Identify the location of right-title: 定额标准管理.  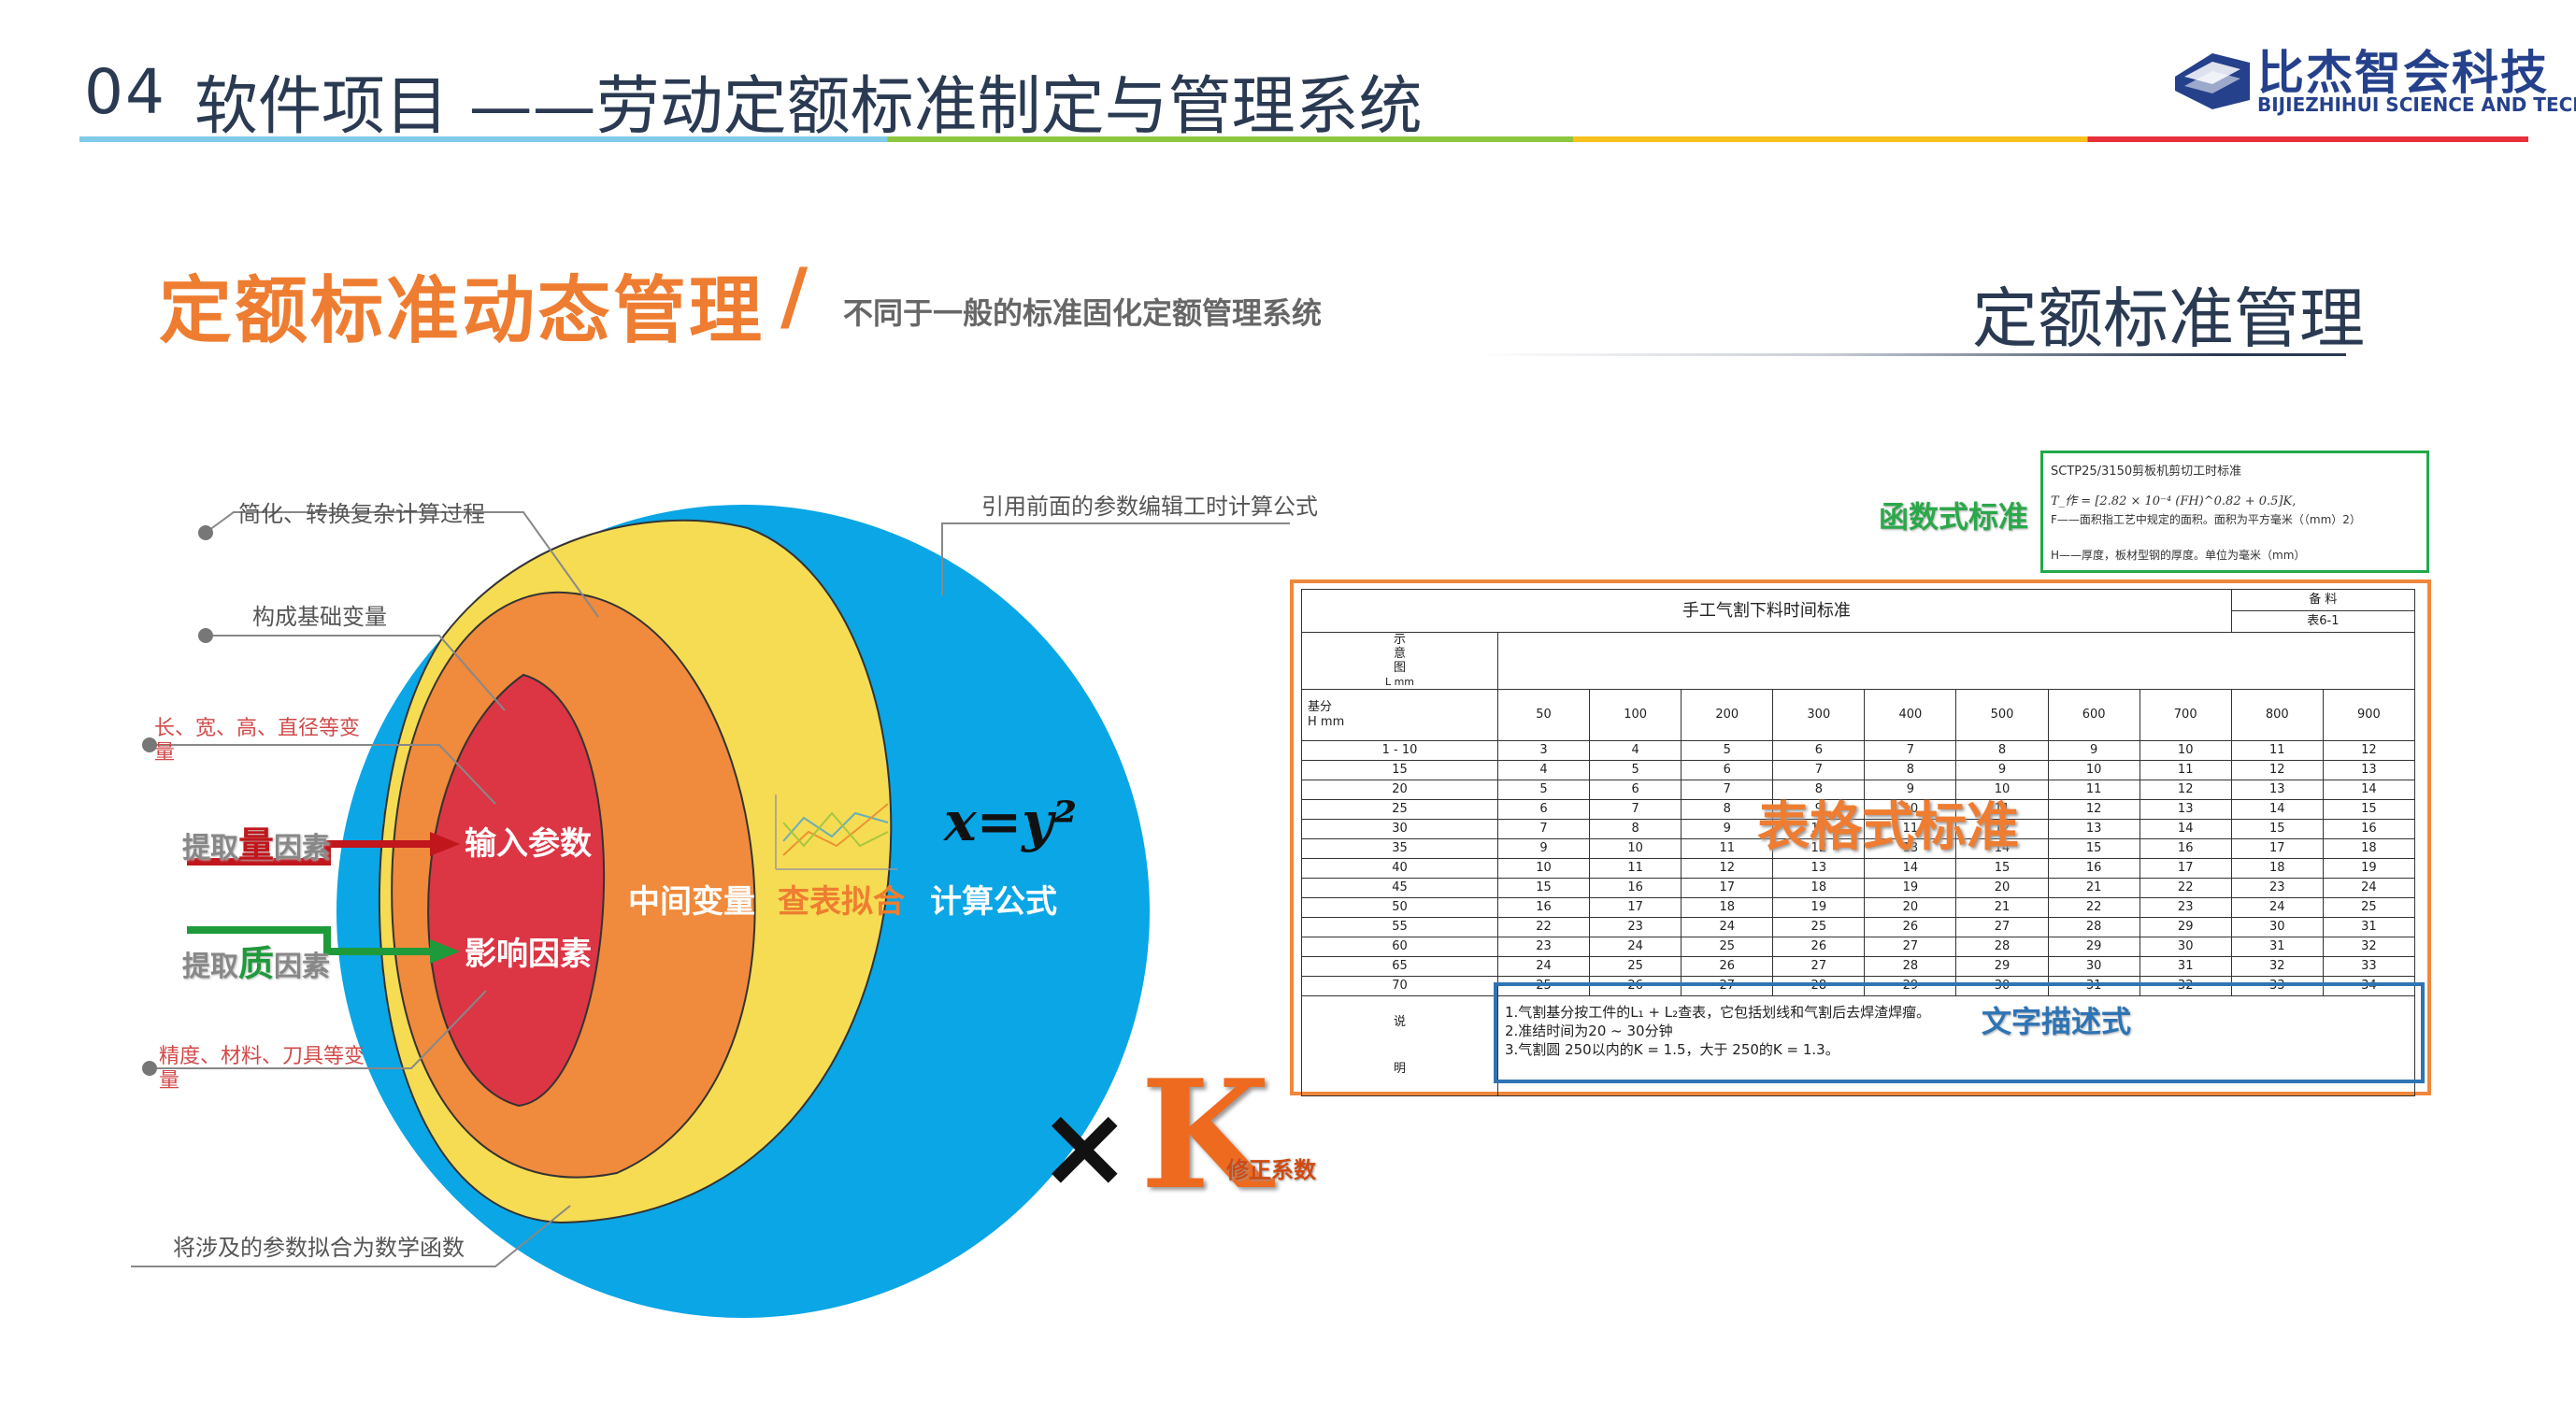
(2168, 318).